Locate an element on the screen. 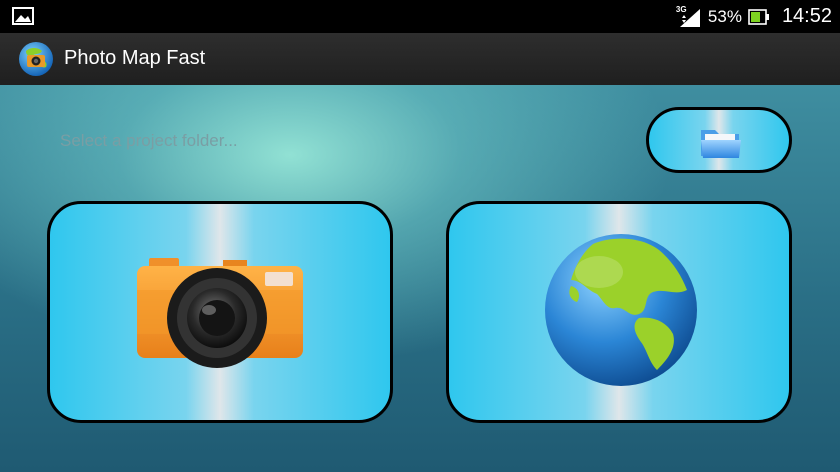 The image size is (840, 472). battery-percent: 53% is located at coordinates (724, 16).